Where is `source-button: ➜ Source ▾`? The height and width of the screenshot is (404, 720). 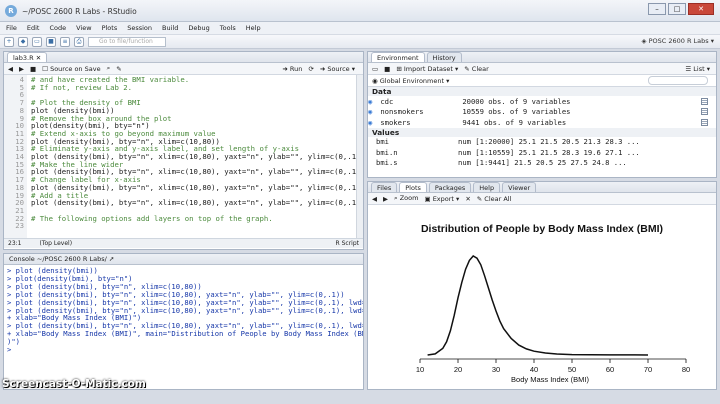
source-button: ➜ Source ▾ is located at coordinates (337, 69).